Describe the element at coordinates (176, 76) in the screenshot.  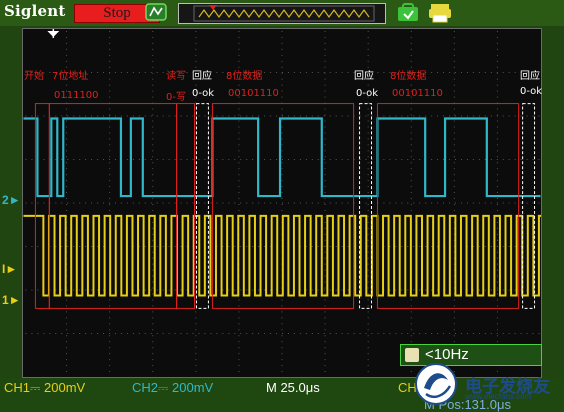
I see `rw-label: 读写` at that location.